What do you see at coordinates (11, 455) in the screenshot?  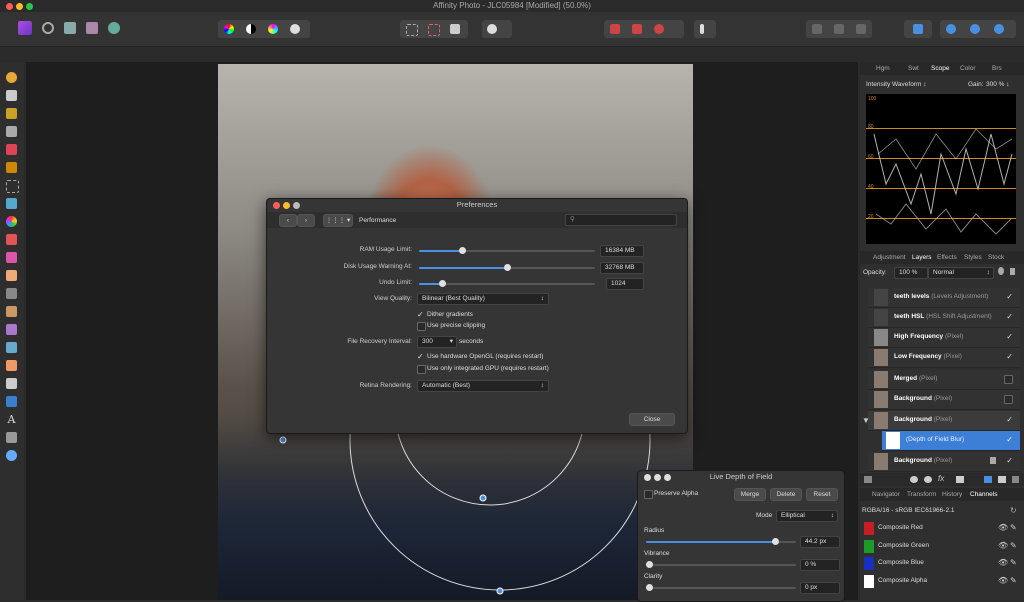 I see `zoom-tool-icon` at bounding box center [11, 455].